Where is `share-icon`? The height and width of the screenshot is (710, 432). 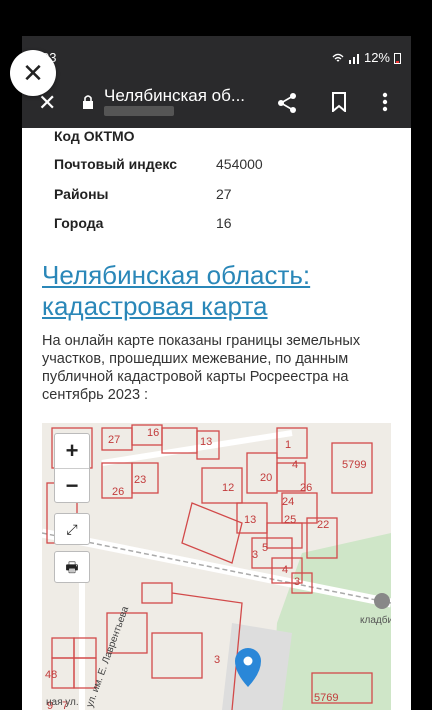 share-icon is located at coordinates (287, 103).